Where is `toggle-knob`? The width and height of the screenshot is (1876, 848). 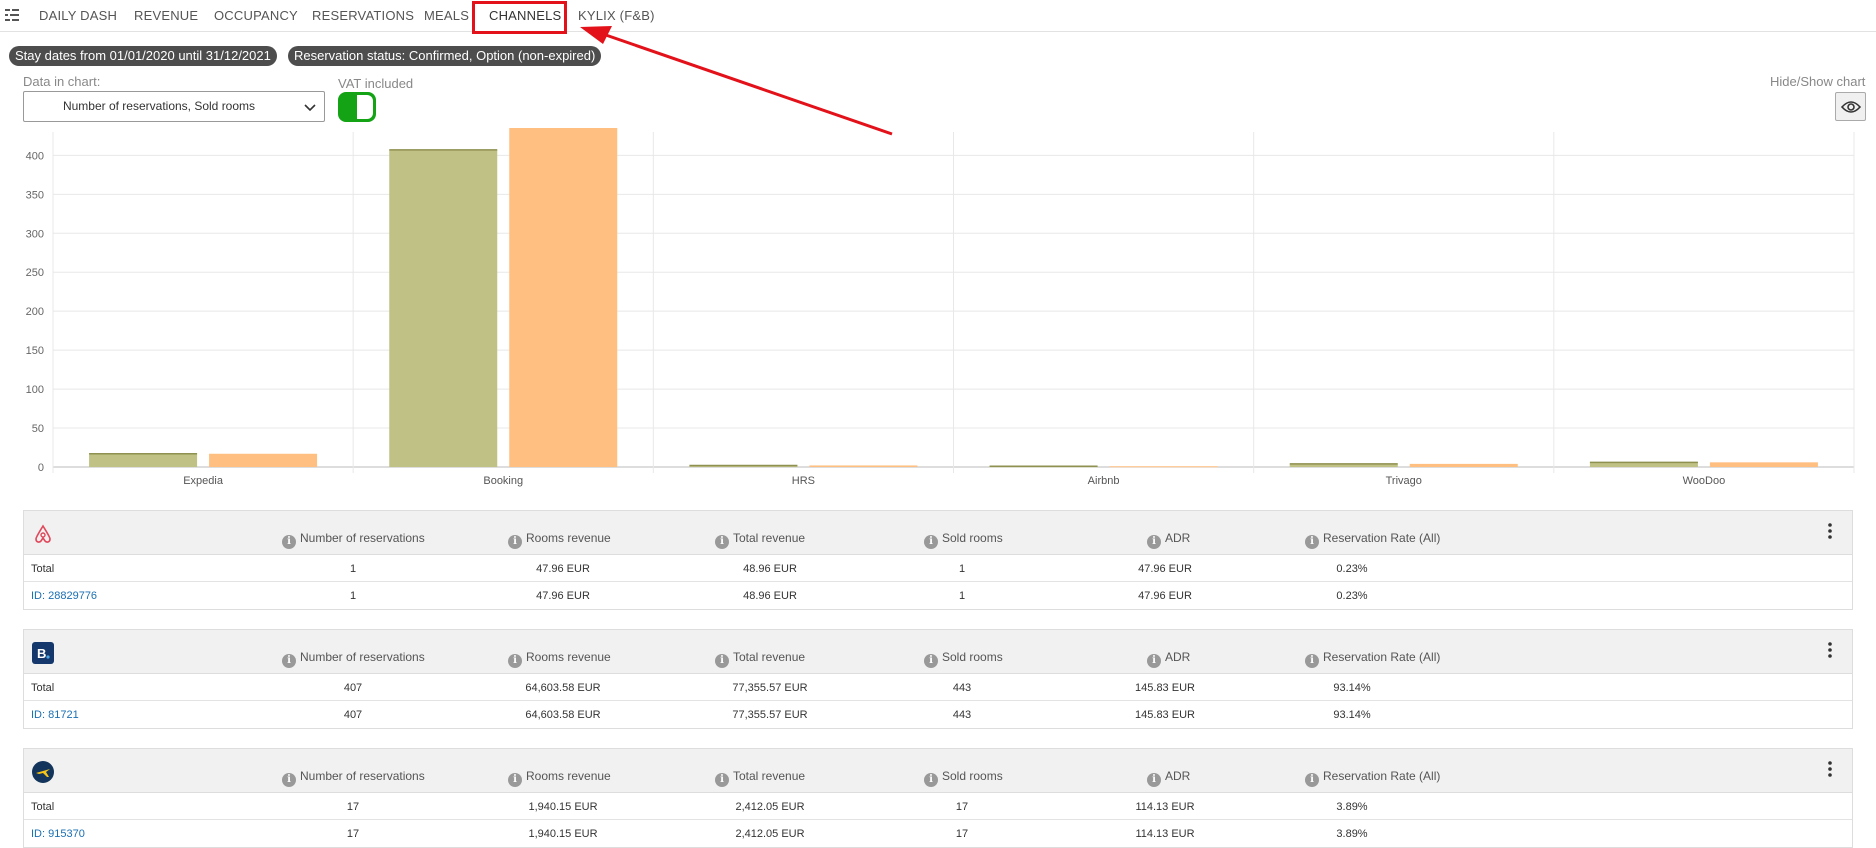 toggle-knob is located at coordinates (365, 107).